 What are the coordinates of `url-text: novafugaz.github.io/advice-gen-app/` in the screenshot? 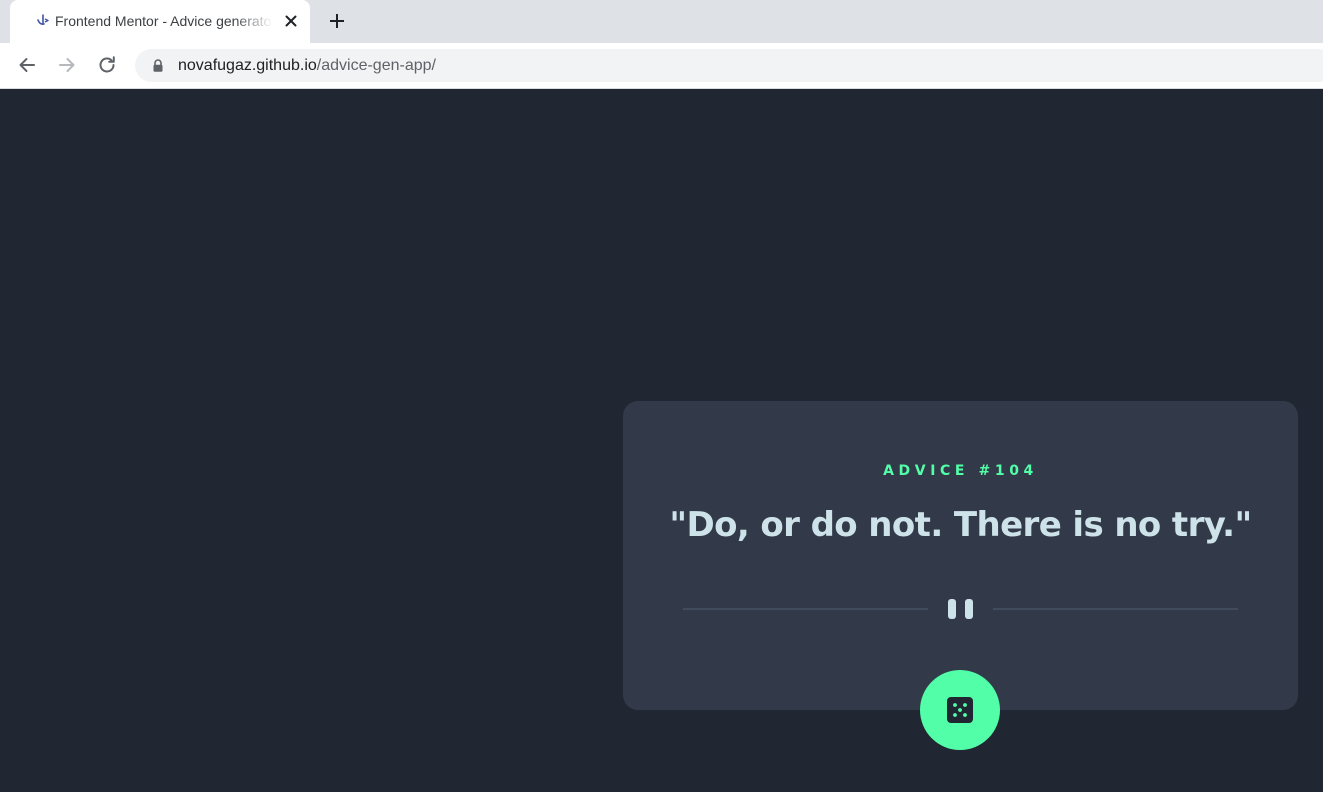 It's located at (307, 65).